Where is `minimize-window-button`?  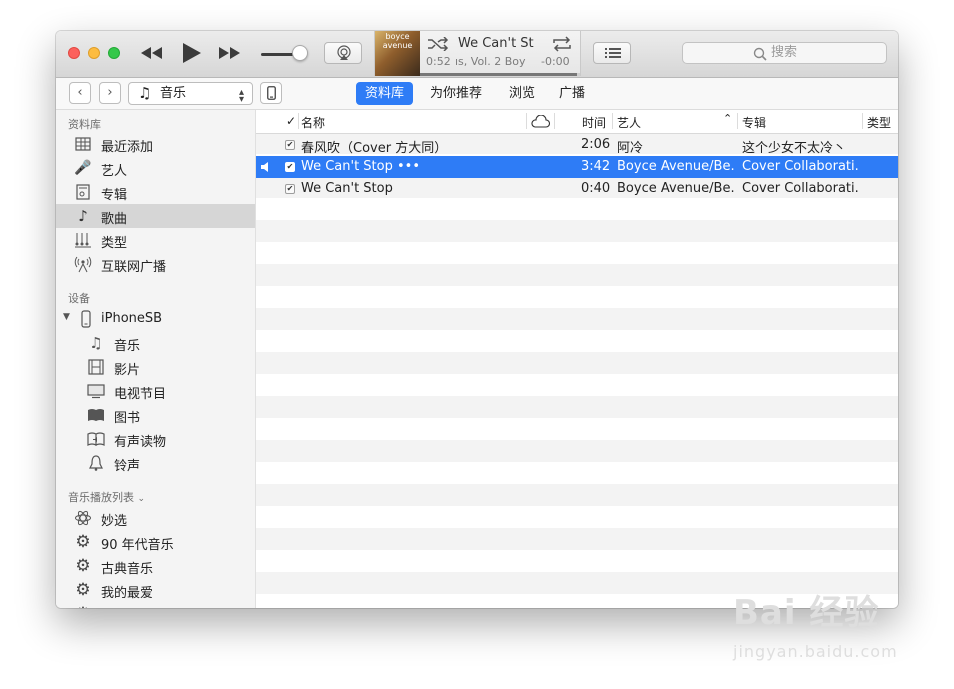
minimize-window-button is located at coordinates (94, 53).